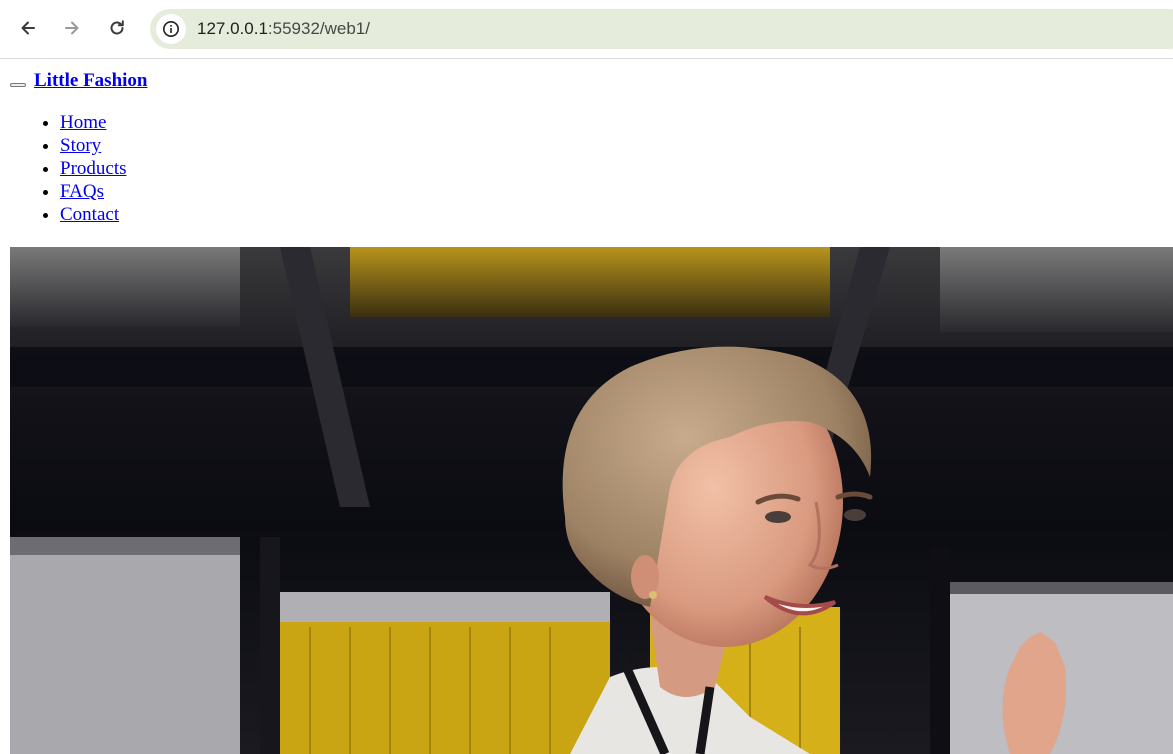  I want to click on nav-link-products: Products, so click(93, 168).